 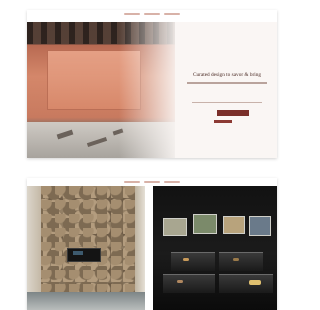 What do you see at coordinates (159, 90) in the screenshot?
I see `hero-image-fade` at bounding box center [159, 90].